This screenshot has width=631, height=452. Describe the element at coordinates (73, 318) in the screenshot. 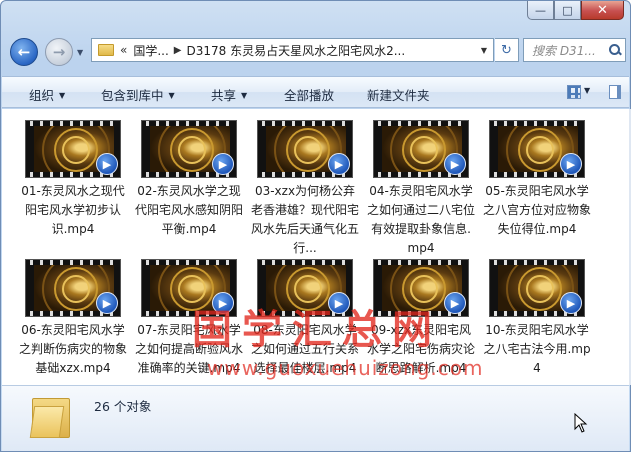

I see `file-item: ▶ 06-东灵阳宅风水学之判断伤病灾的物象基础xzx.mp4` at that location.